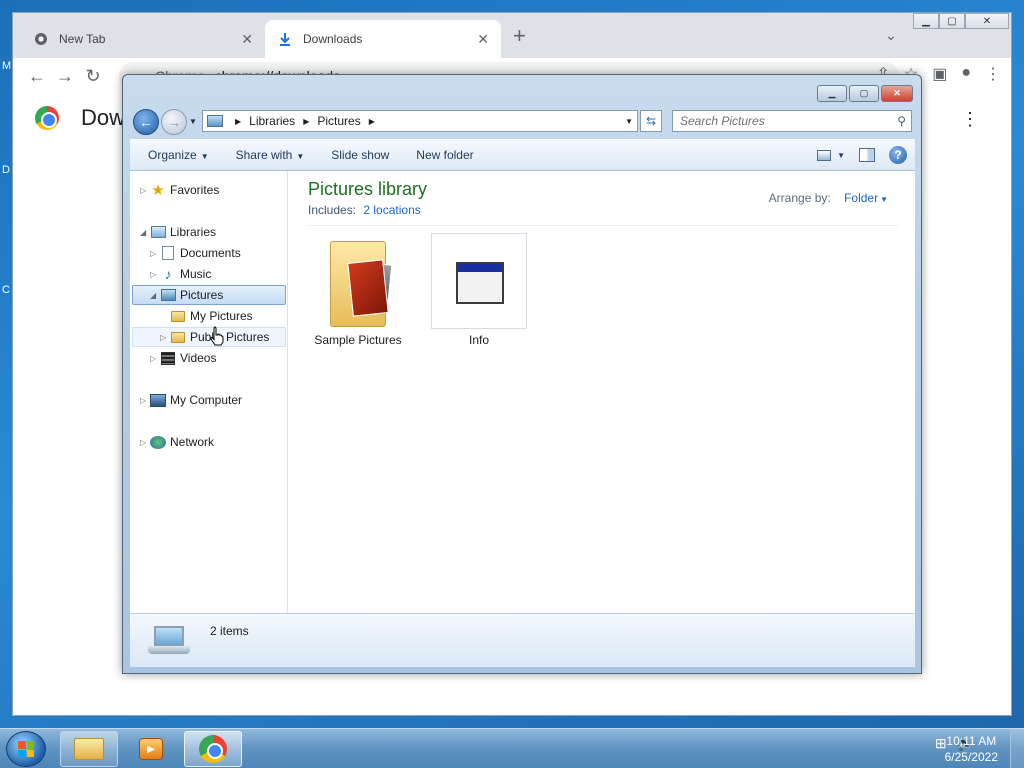 This screenshot has height=768, width=1024. What do you see at coordinates (210, 253) in the screenshot?
I see `nav-label: Documents` at bounding box center [210, 253].